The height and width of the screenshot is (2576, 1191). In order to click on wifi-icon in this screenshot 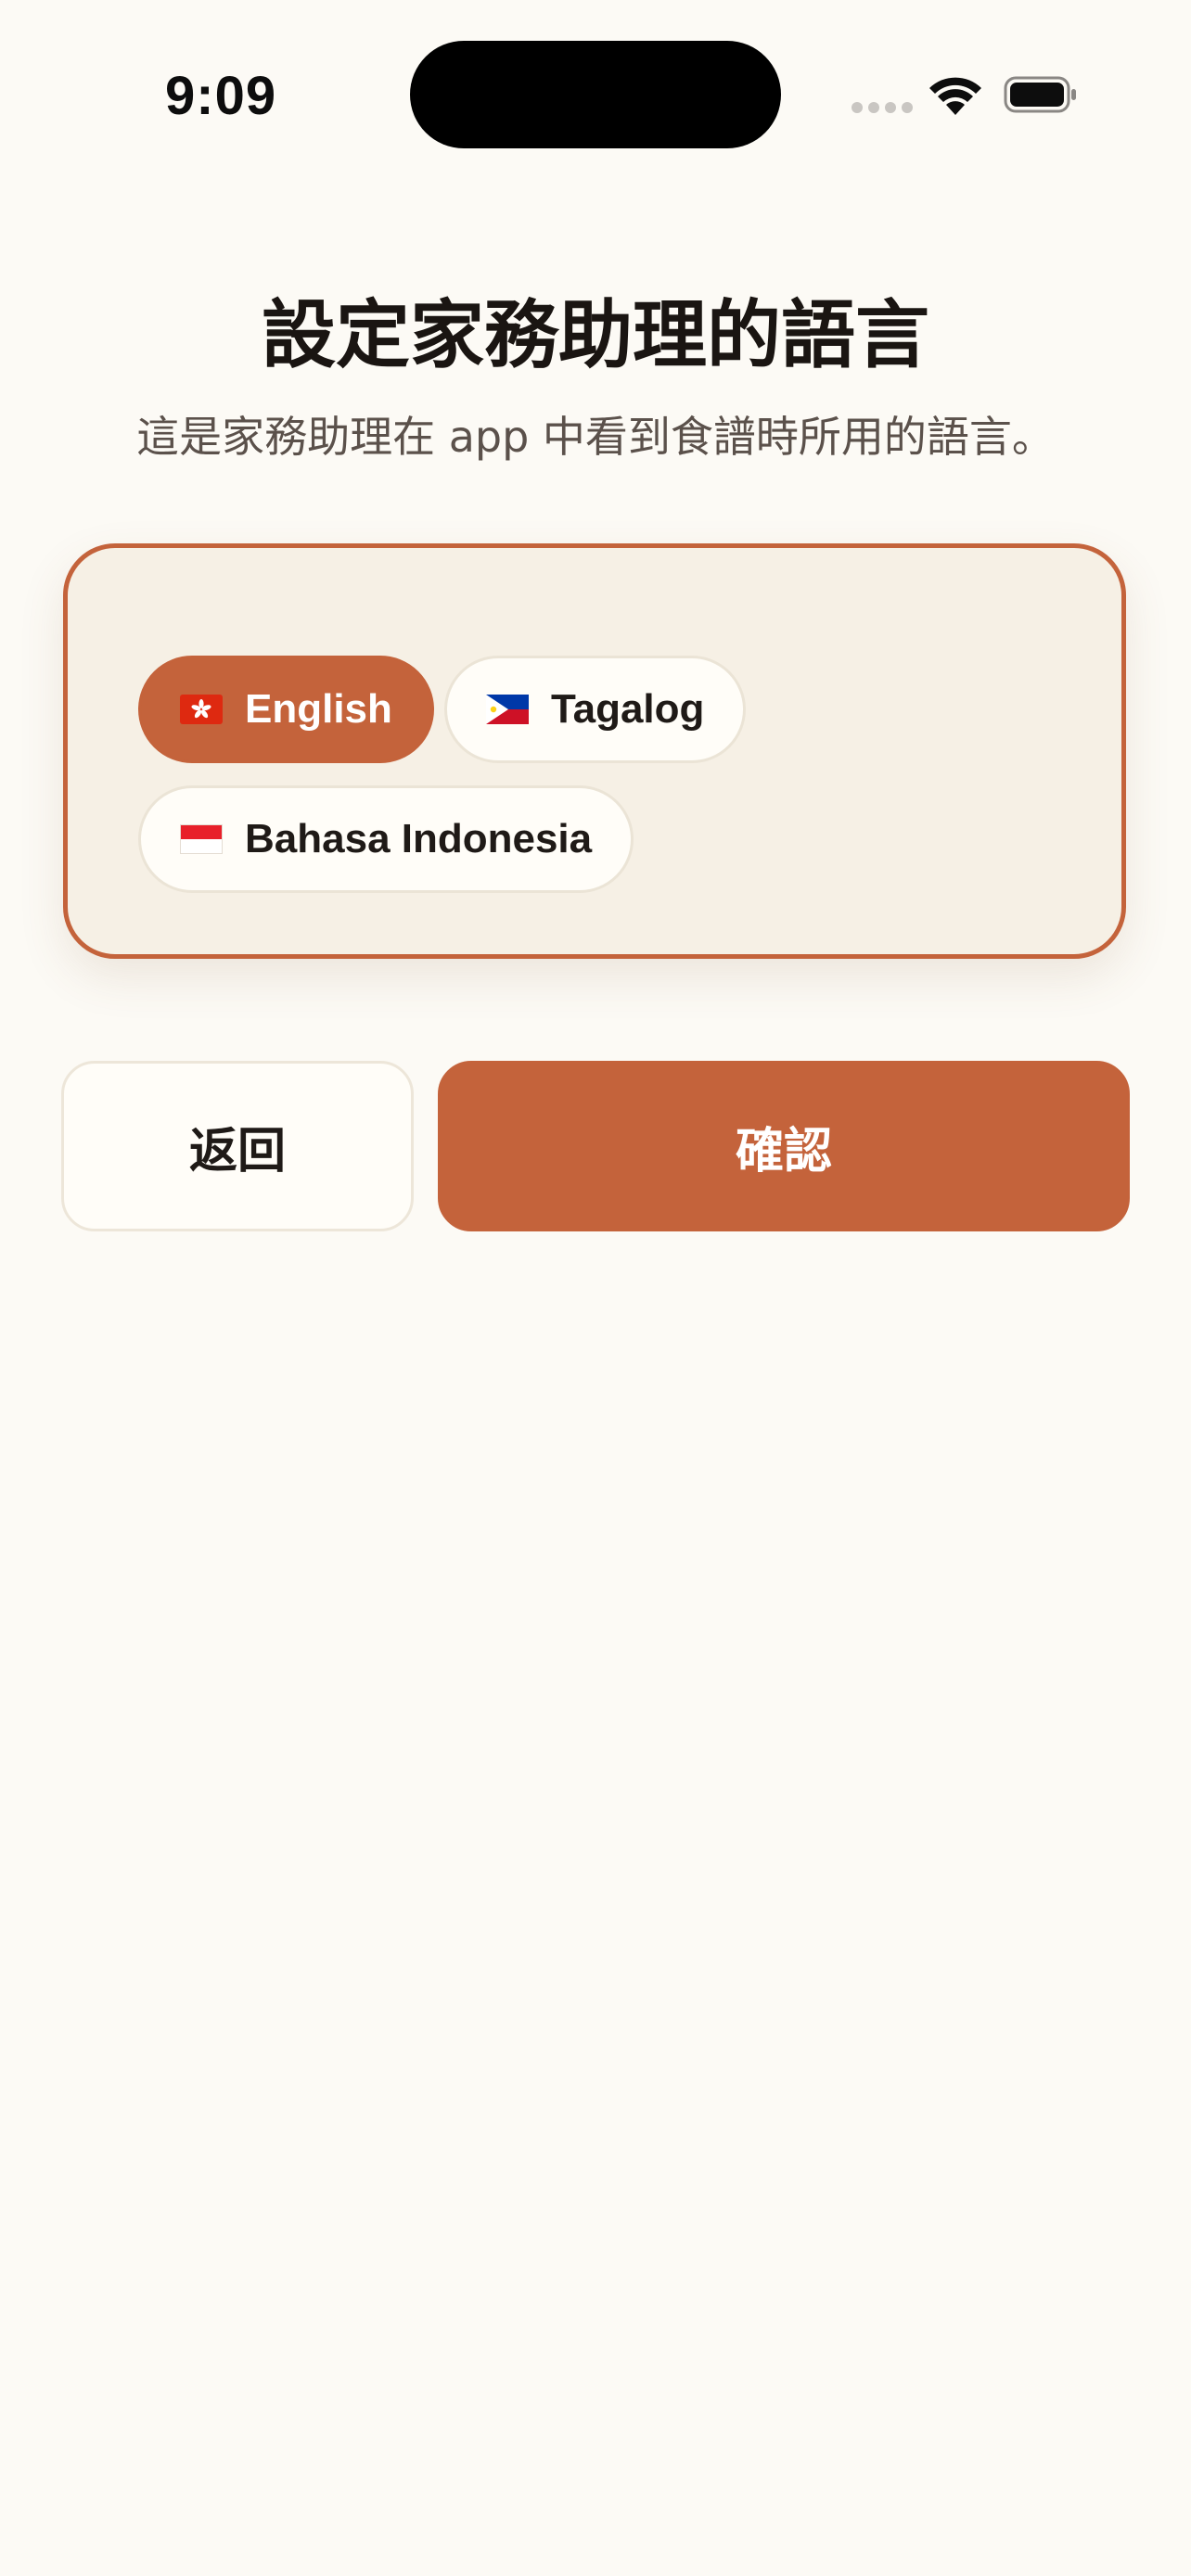, I will do `click(955, 96)`.